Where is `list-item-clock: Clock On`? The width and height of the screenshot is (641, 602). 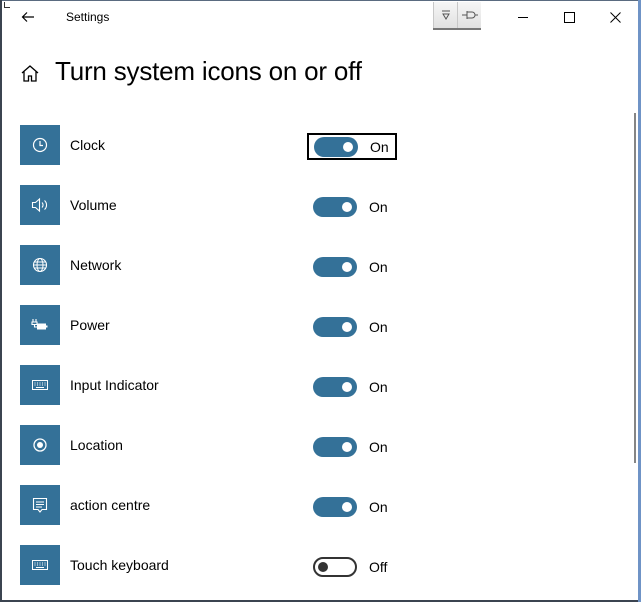 list-item-clock: Clock On is located at coordinates (302, 145).